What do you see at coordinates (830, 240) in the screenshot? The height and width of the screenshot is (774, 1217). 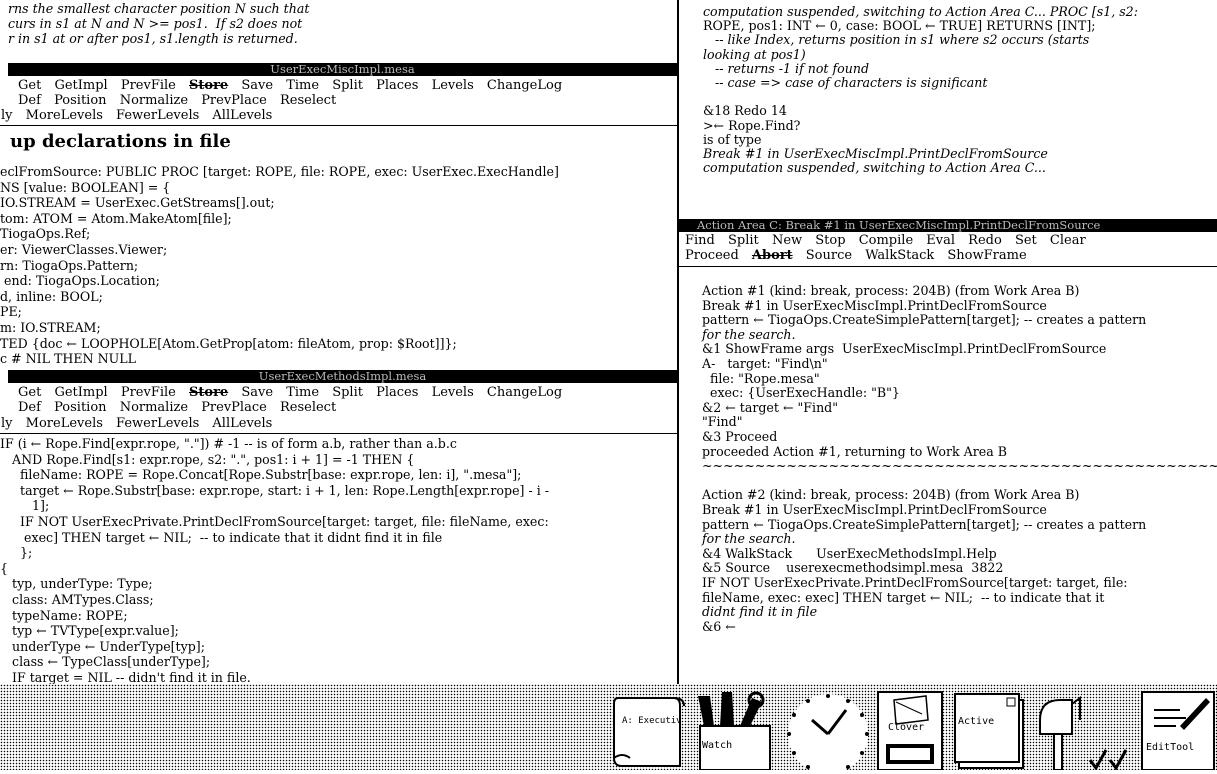 I see `menu-stop: Stop` at bounding box center [830, 240].